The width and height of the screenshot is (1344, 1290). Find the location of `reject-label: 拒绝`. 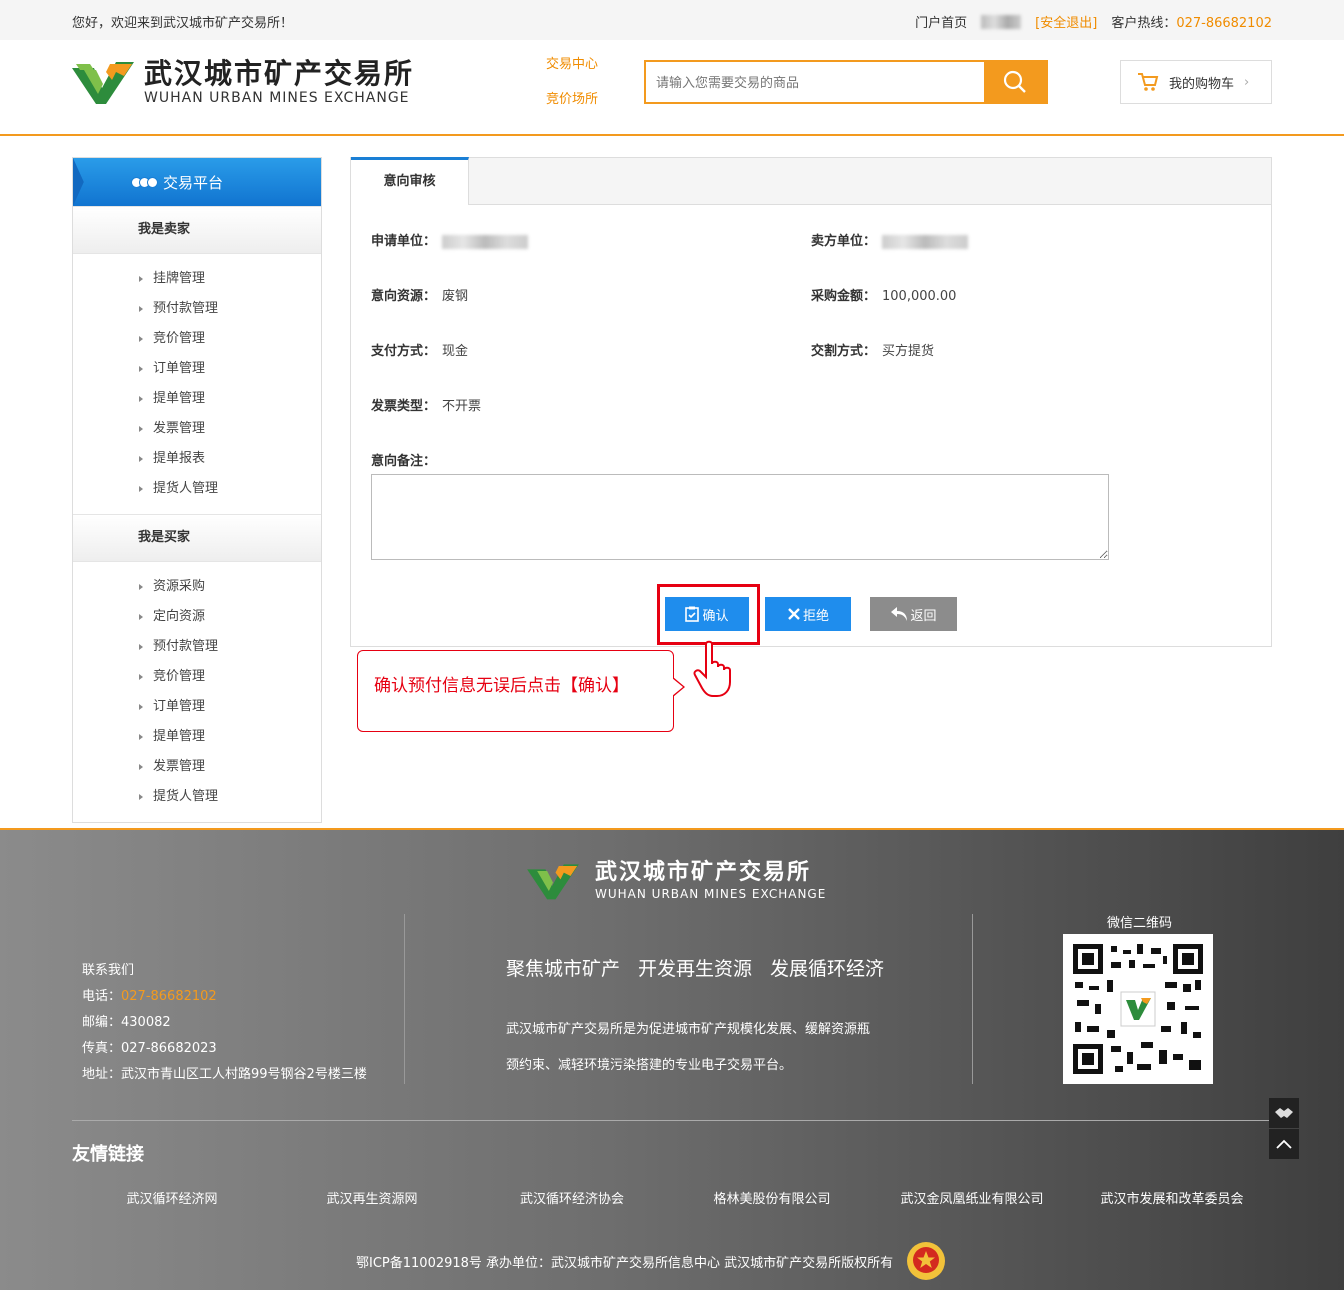

reject-label: 拒绝 is located at coordinates (815, 616).